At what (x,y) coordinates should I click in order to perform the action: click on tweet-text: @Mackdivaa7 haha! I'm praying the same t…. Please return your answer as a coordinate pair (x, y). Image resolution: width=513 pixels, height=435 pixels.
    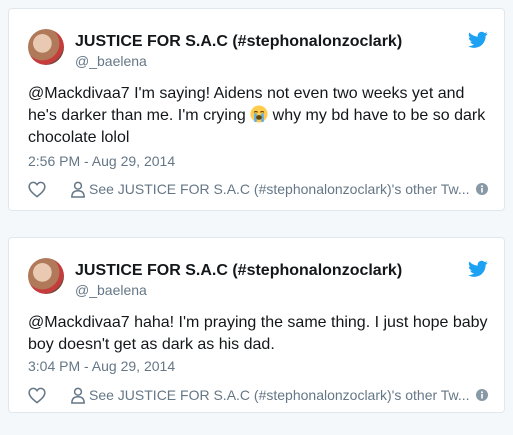
    Looking at the image, I should click on (258, 333).